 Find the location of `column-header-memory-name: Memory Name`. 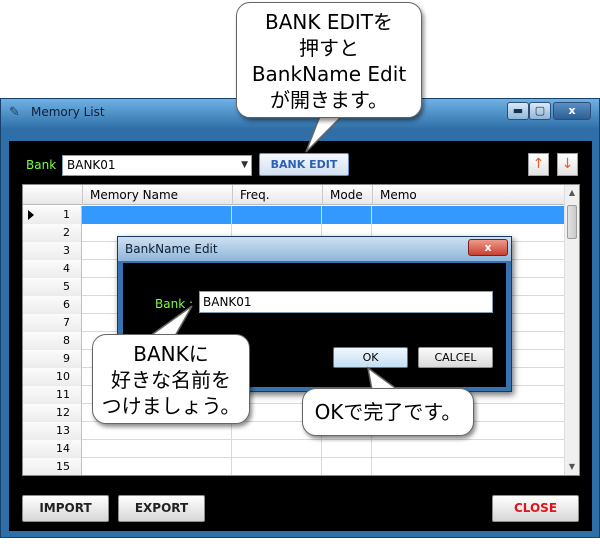

column-header-memory-name: Memory Name is located at coordinates (157, 195).